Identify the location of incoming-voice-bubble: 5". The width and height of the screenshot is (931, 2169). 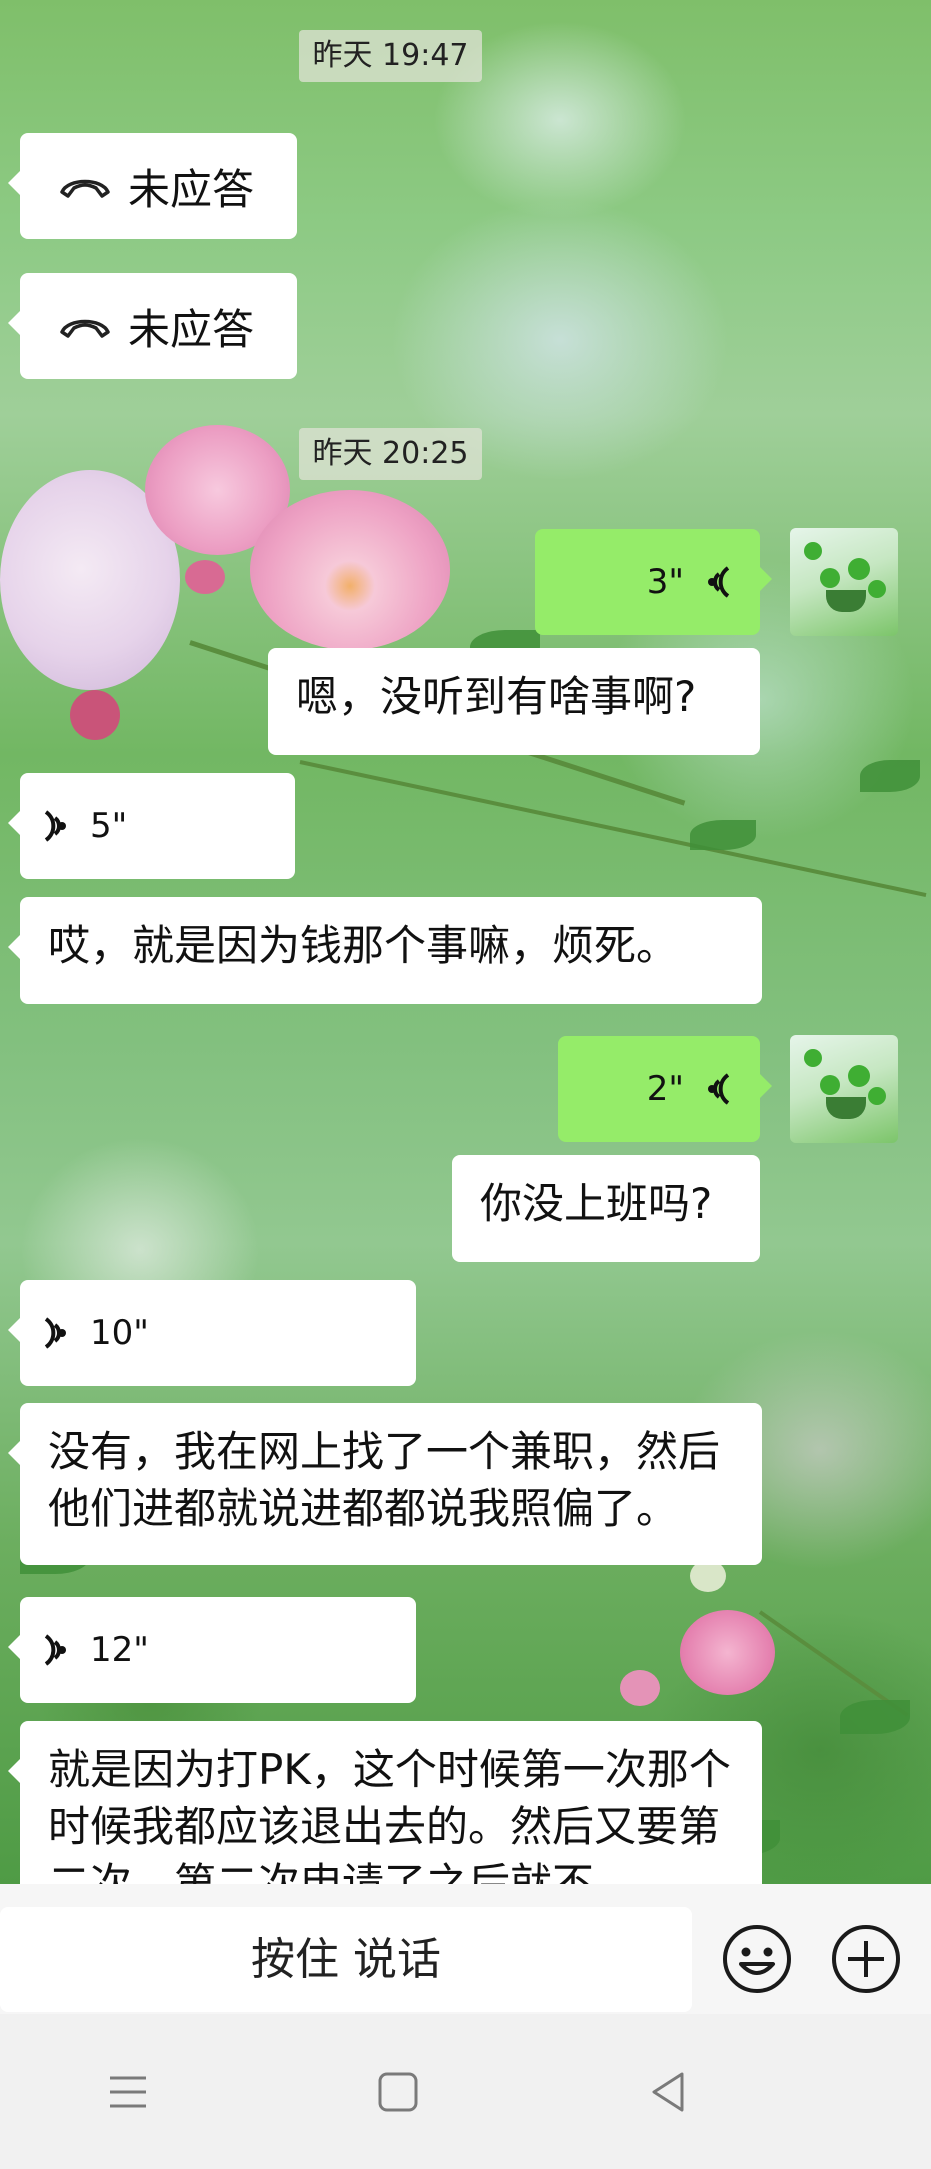
(151, 826).